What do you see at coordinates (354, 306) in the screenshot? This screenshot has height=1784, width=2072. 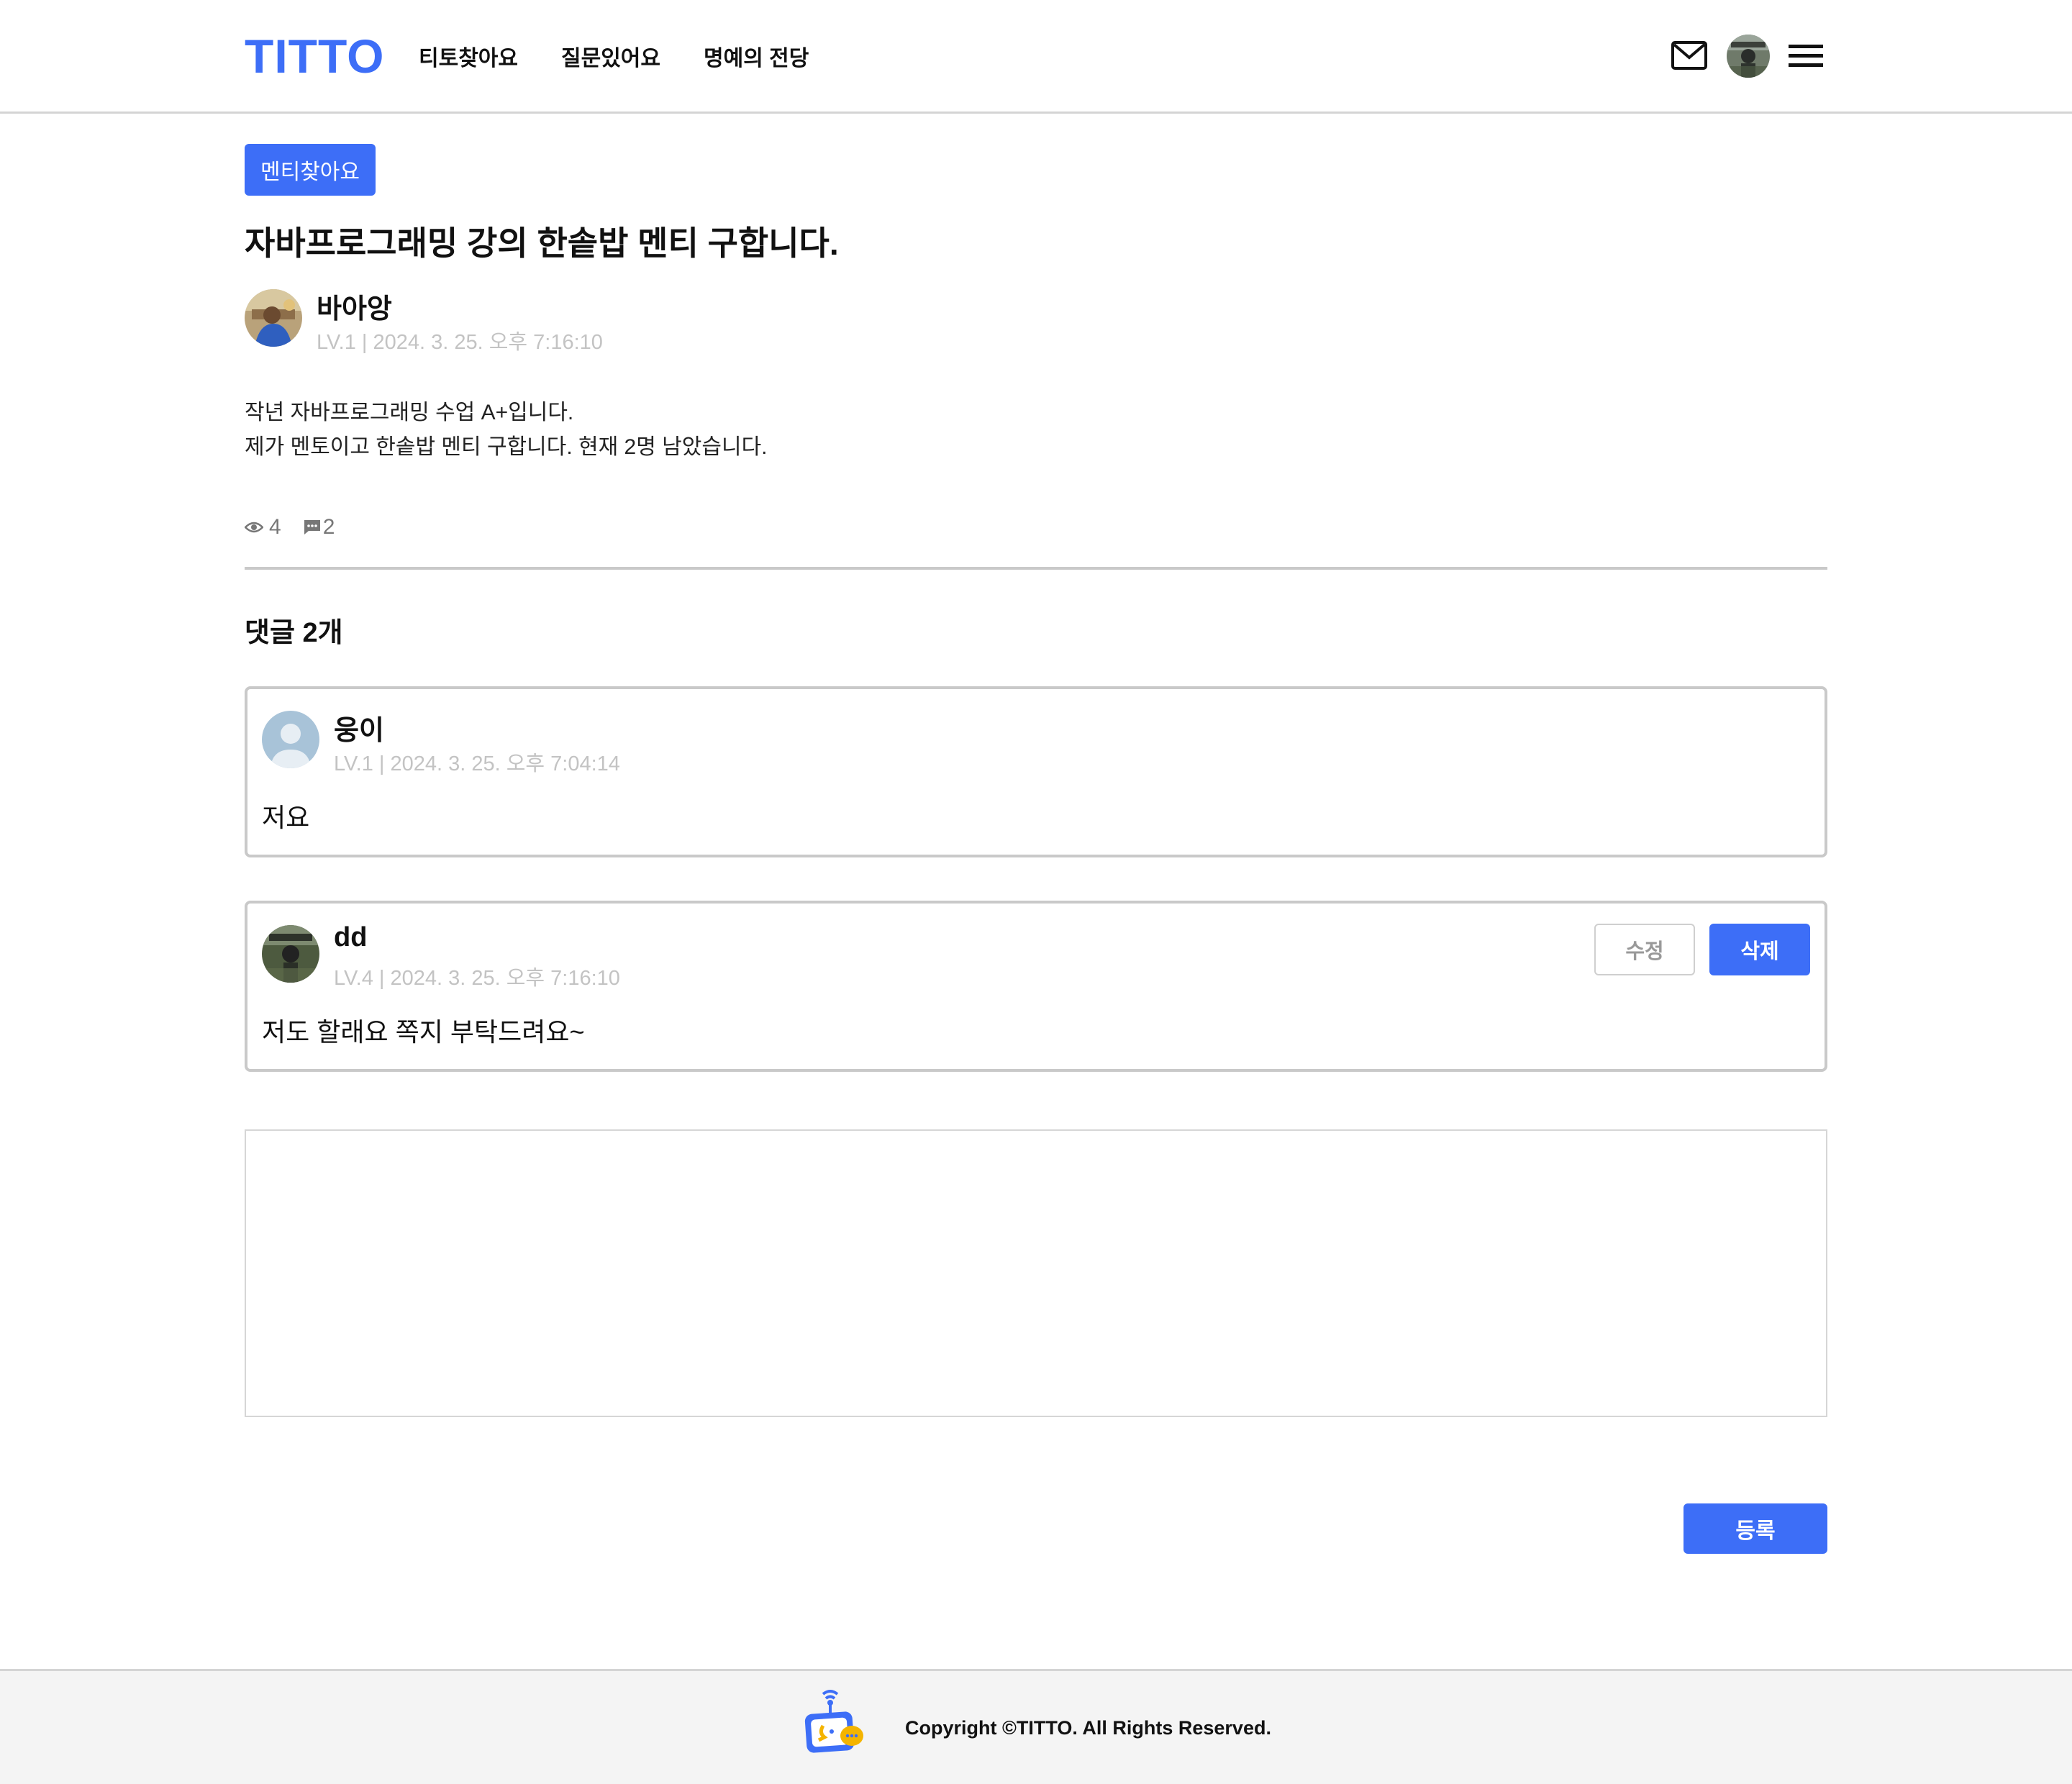 I see `author-name: 바아앙` at bounding box center [354, 306].